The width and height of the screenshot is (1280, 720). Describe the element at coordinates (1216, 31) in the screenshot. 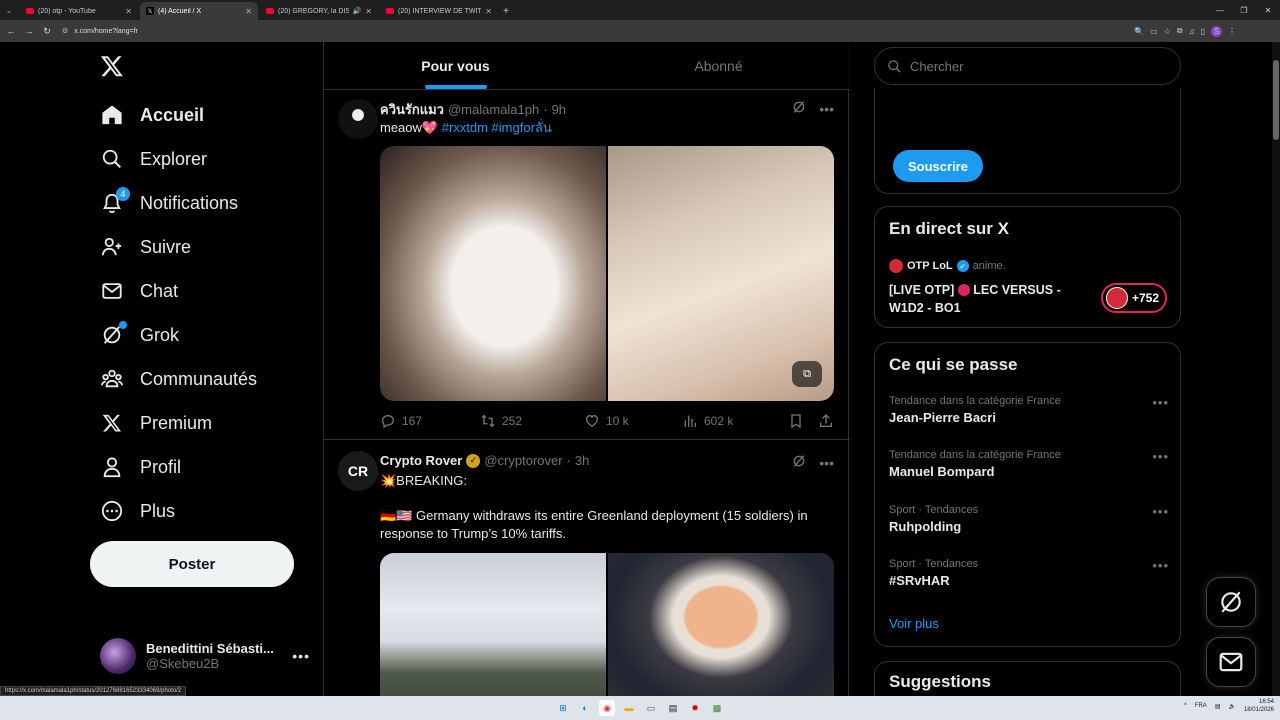

I see `browser-profile-avatar: S` at that location.